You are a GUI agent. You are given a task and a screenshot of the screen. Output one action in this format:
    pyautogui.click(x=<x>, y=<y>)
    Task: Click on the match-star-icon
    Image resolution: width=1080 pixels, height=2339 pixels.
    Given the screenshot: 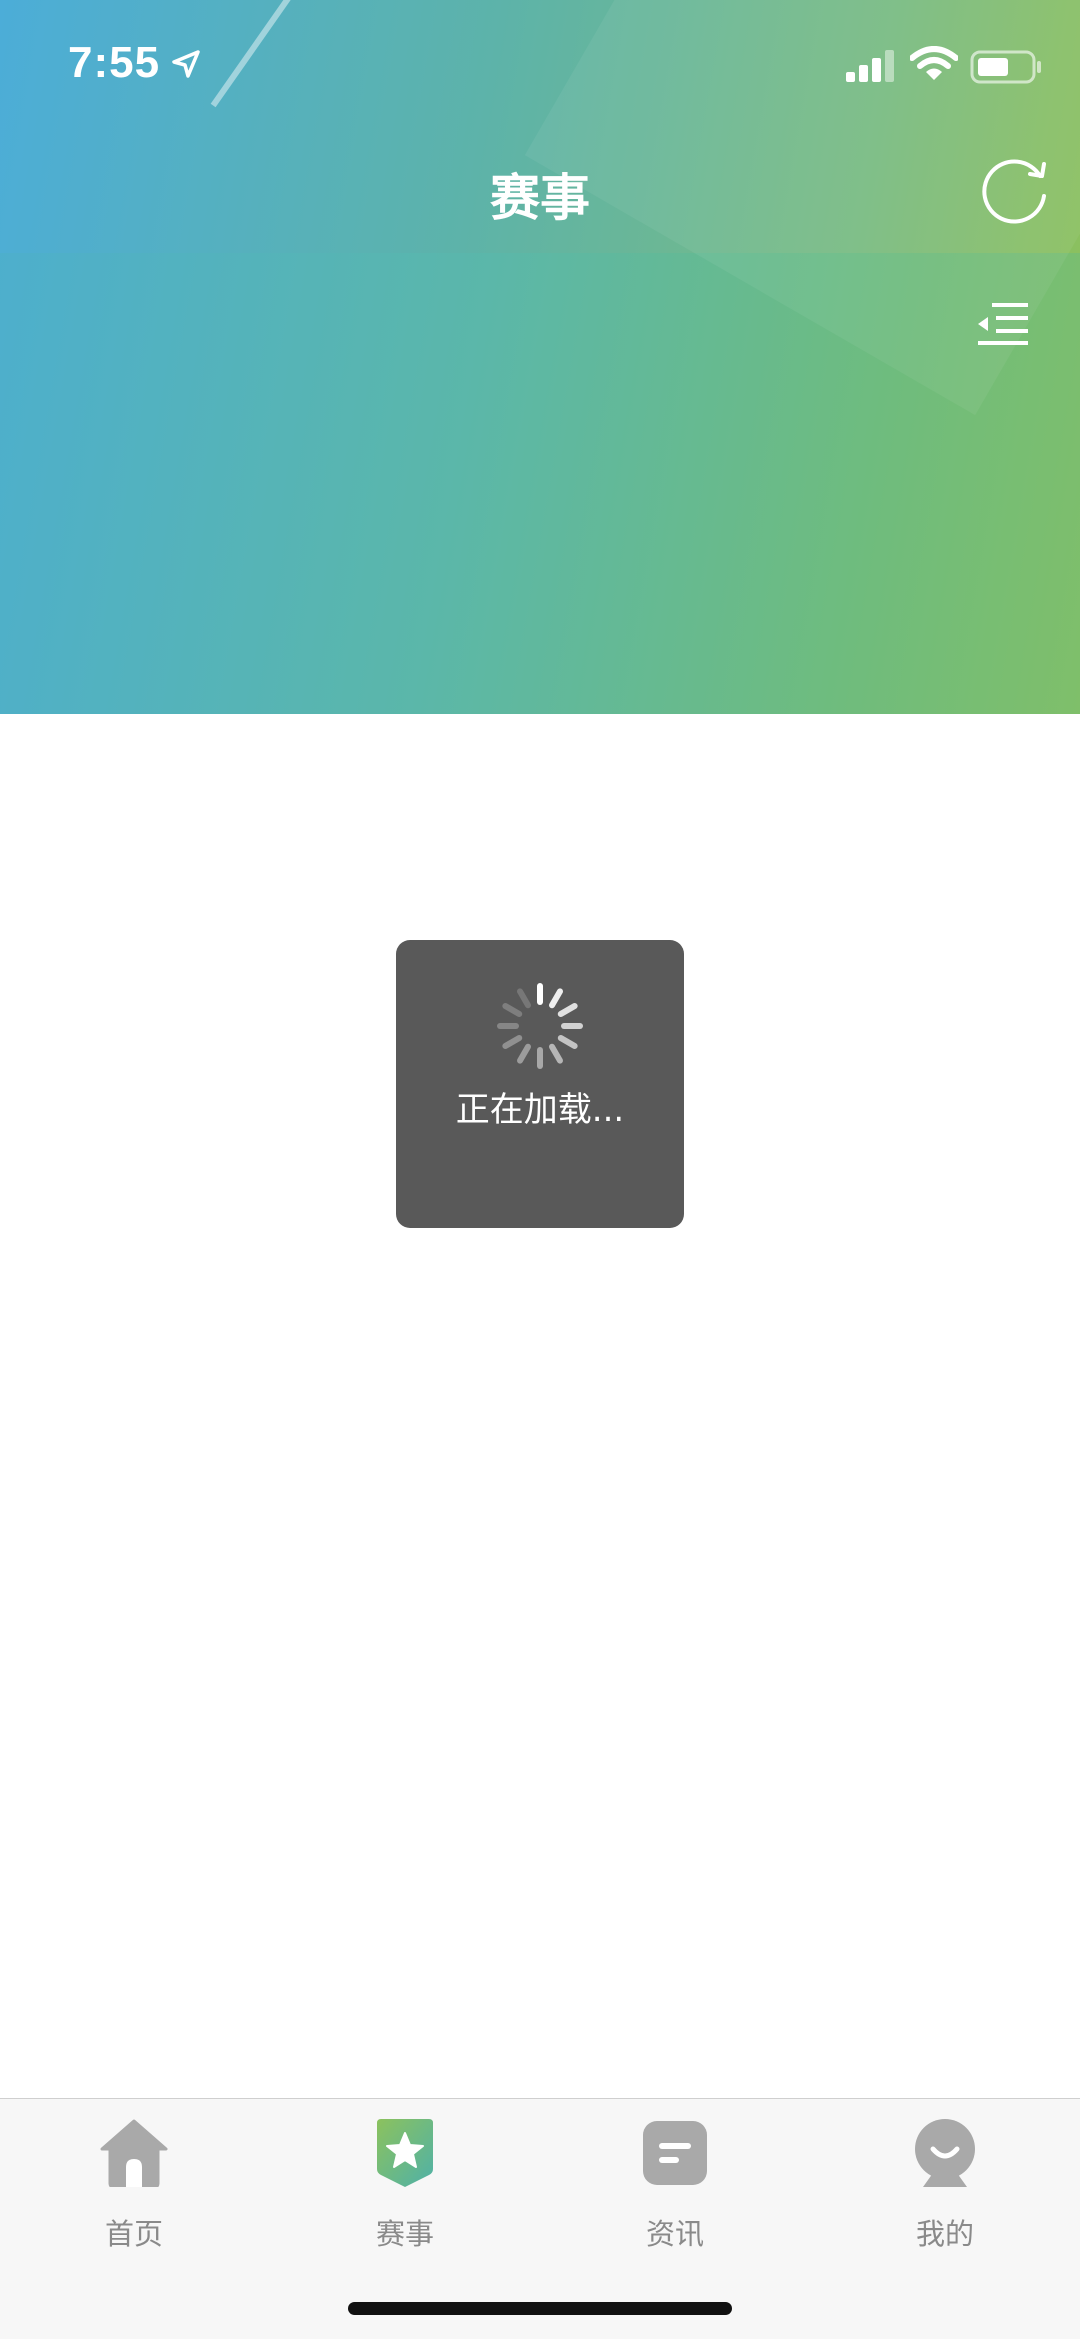 What is the action you would take?
    pyautogui.click(x=405, y=2153)
    